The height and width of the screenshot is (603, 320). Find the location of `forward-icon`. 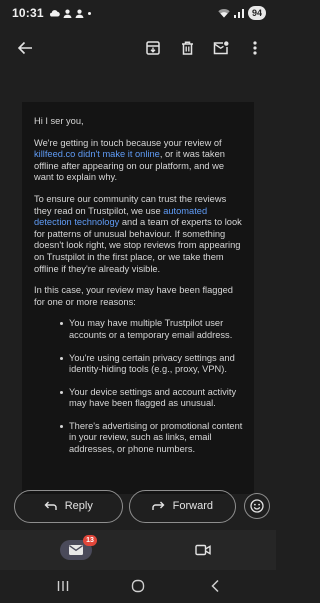

forward-icon is located at coordinates (158, 505).